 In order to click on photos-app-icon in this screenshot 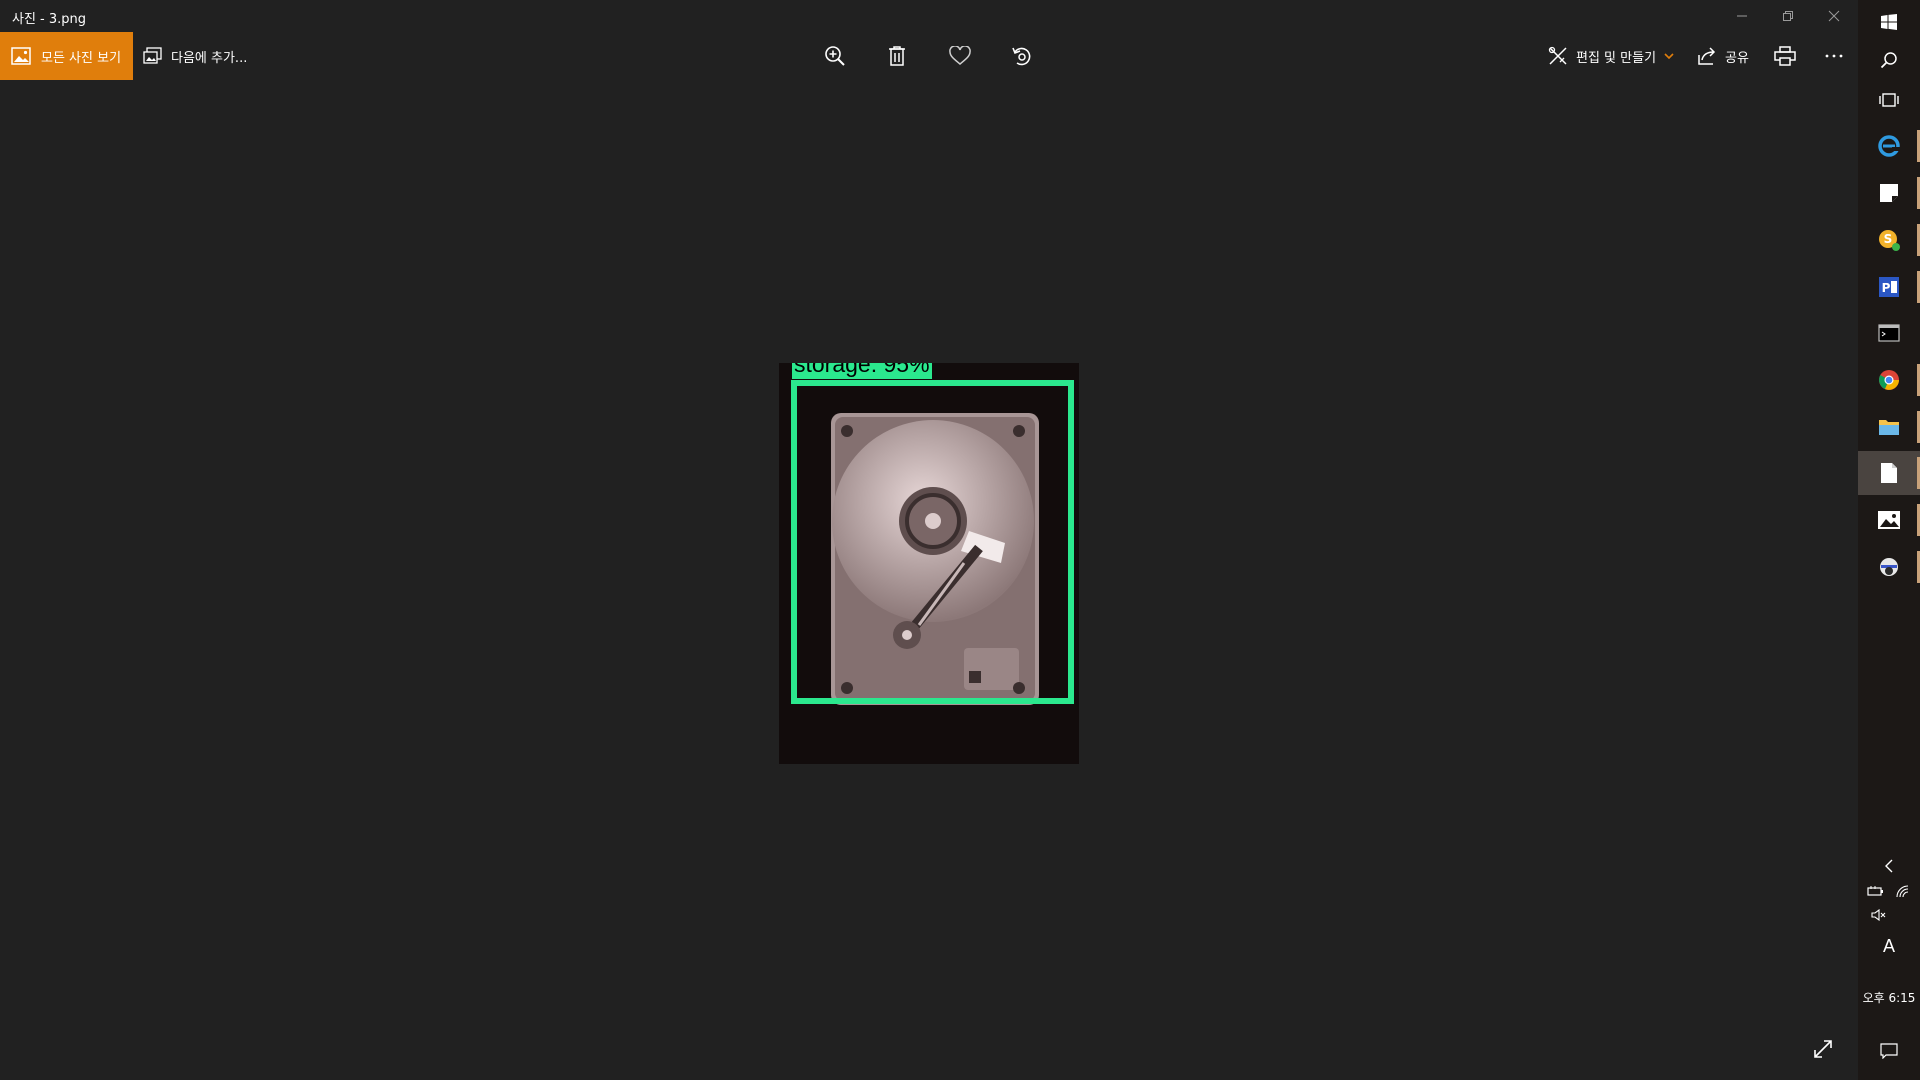, I will do `click(1889, 520)`.